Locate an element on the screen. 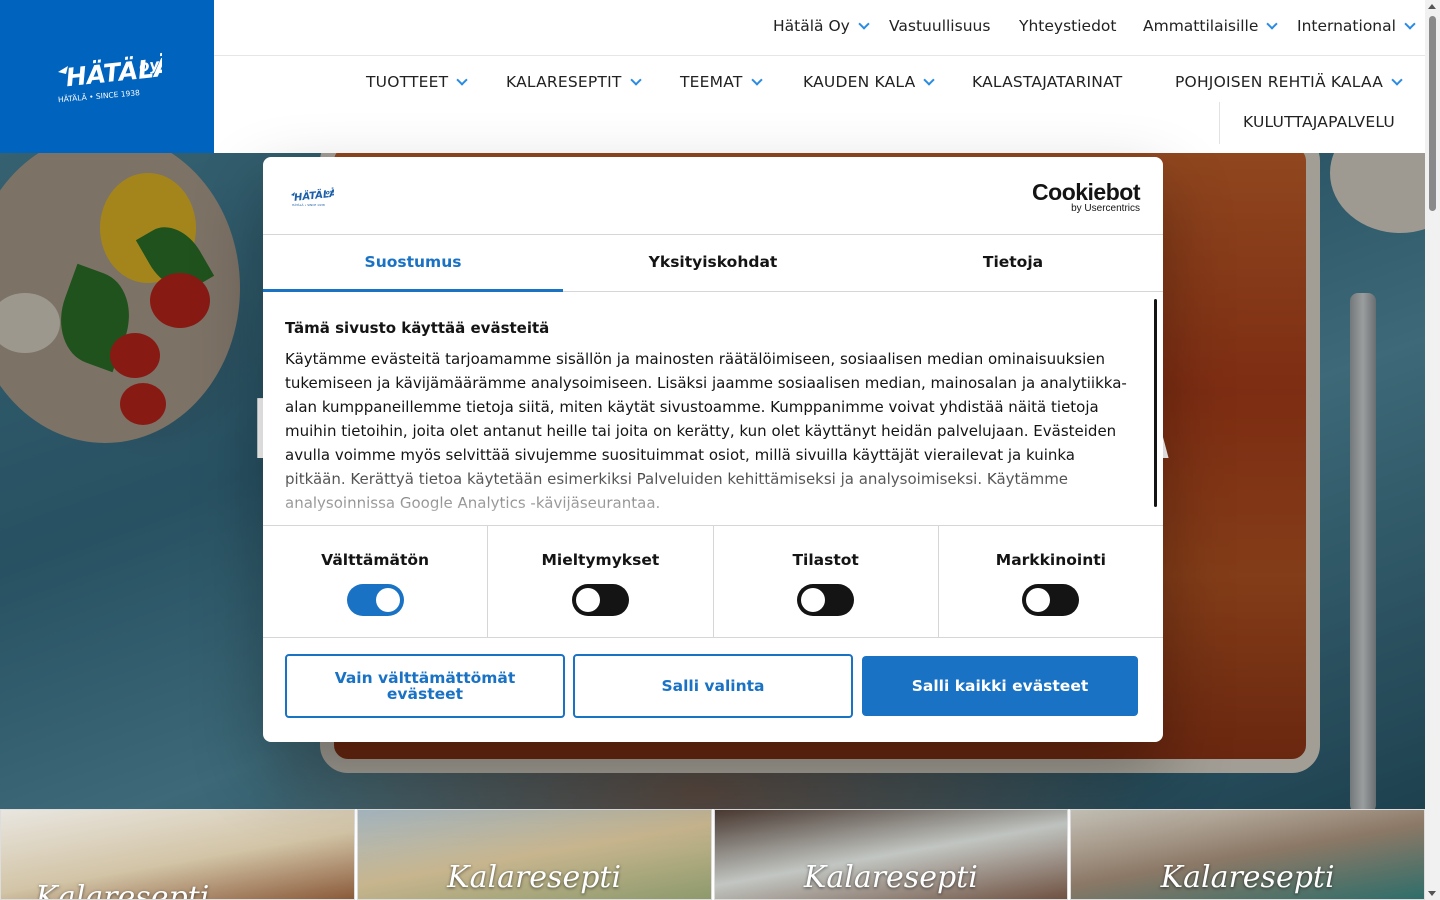 The image size is (1440, 900). body-fade is located at coordinates (703, 492).